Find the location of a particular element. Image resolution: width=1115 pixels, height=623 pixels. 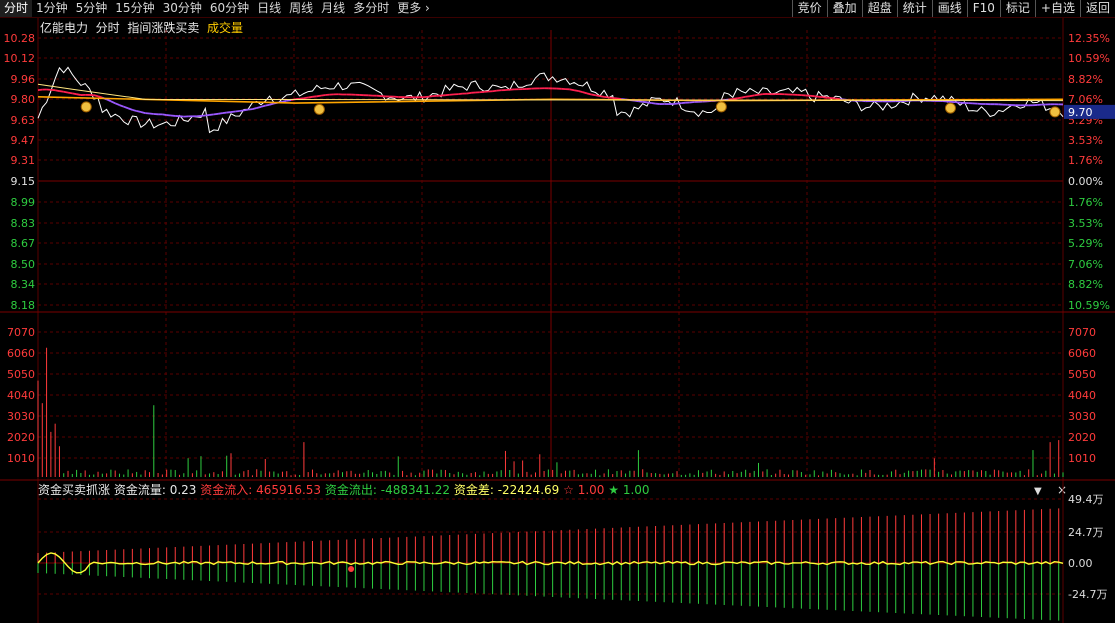

fund-tick: 49.4万 is located at coordinates (1086, 499).